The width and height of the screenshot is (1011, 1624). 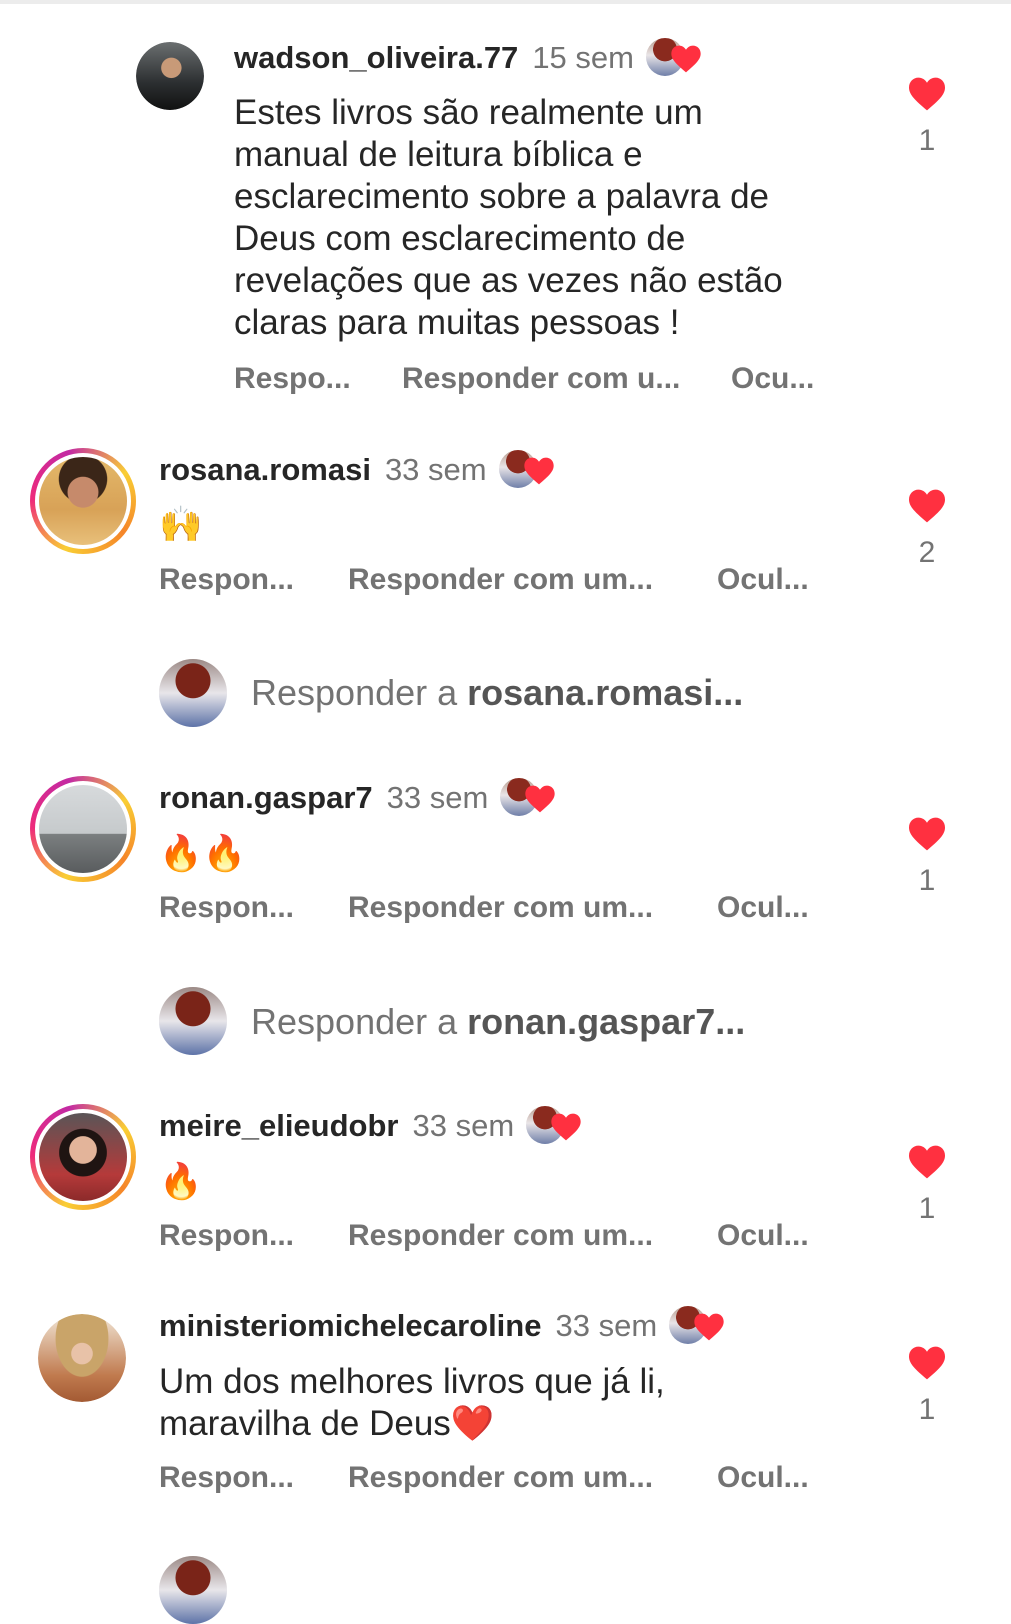 I want to click on top-divider, so click(x=505, y=2).